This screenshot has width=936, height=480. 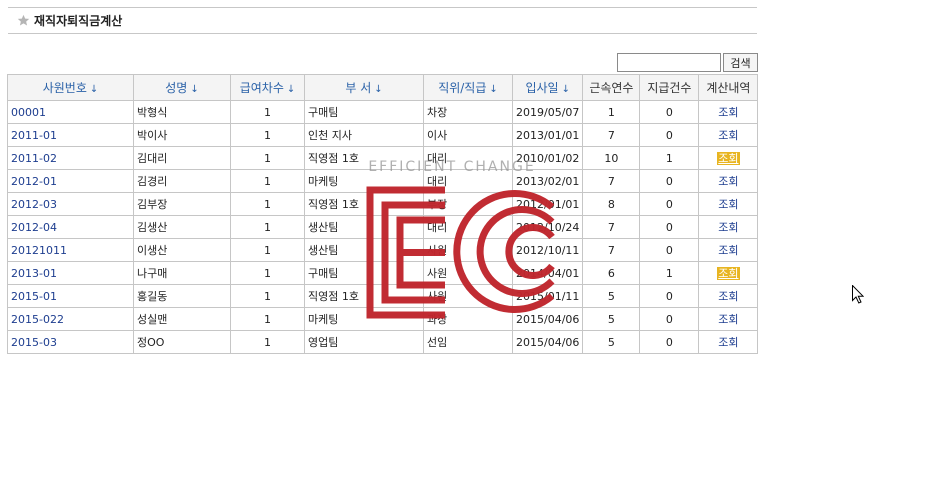 What do you see at coordinates (611, 158) in the screenshot?
I see `years-cell: 10` at bounding box center [611, 158].